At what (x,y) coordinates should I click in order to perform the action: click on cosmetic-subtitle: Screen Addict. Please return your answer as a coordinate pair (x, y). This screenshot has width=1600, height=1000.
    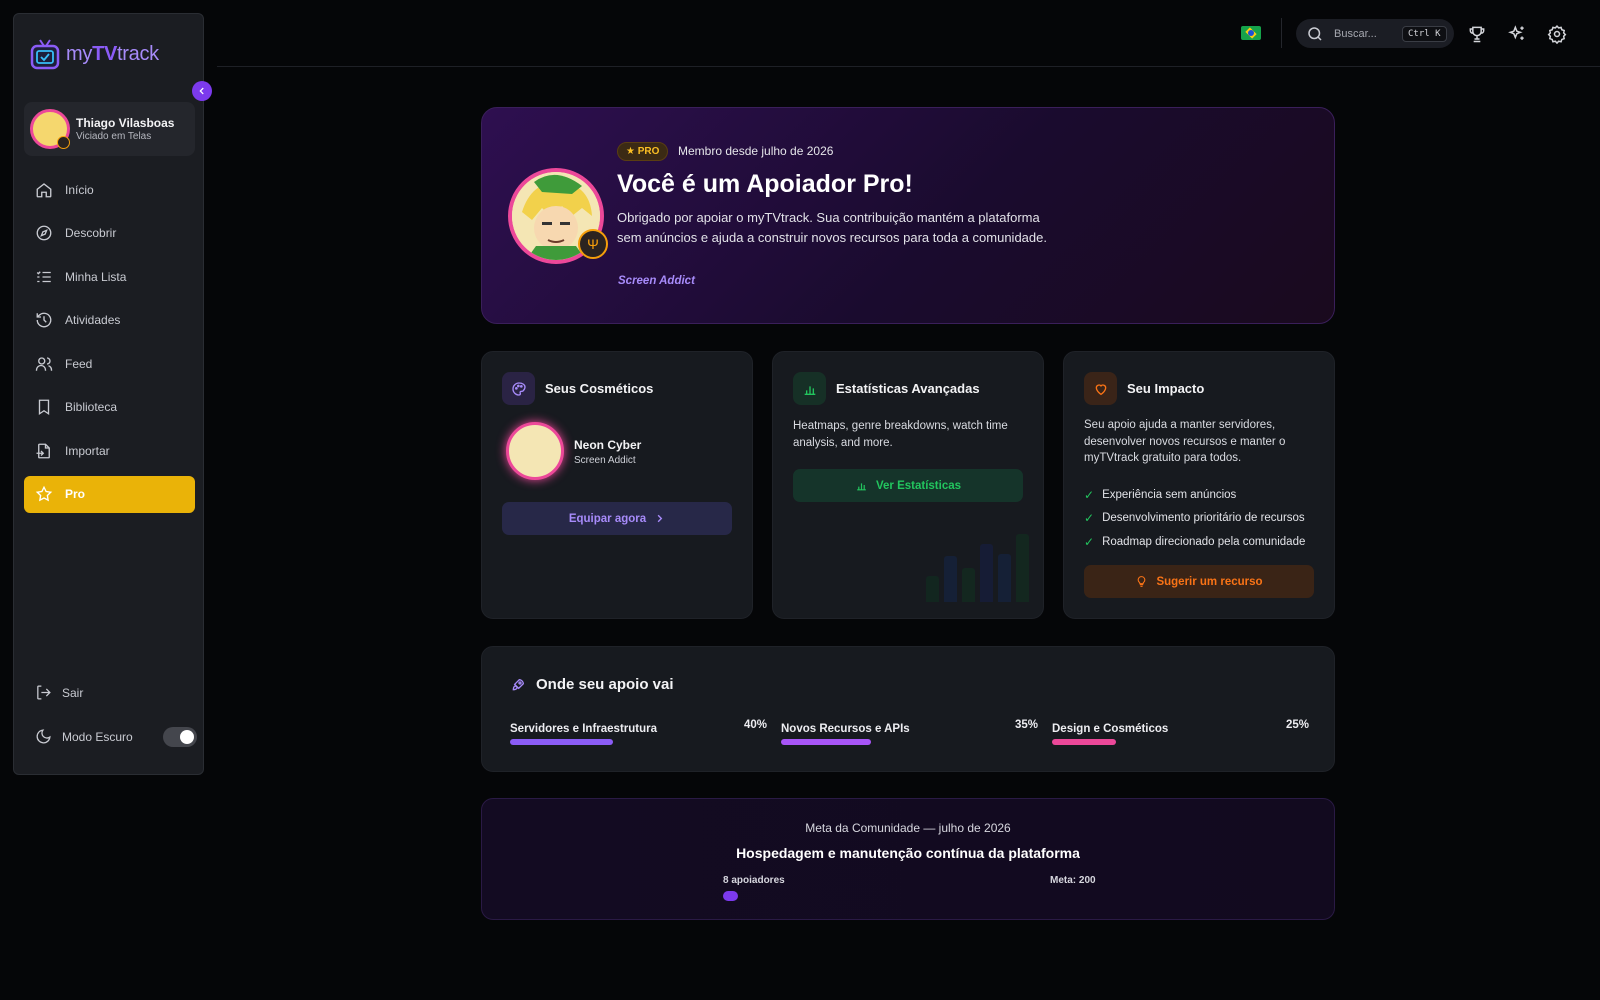
    Looking at the image, I should click on (605, 460).